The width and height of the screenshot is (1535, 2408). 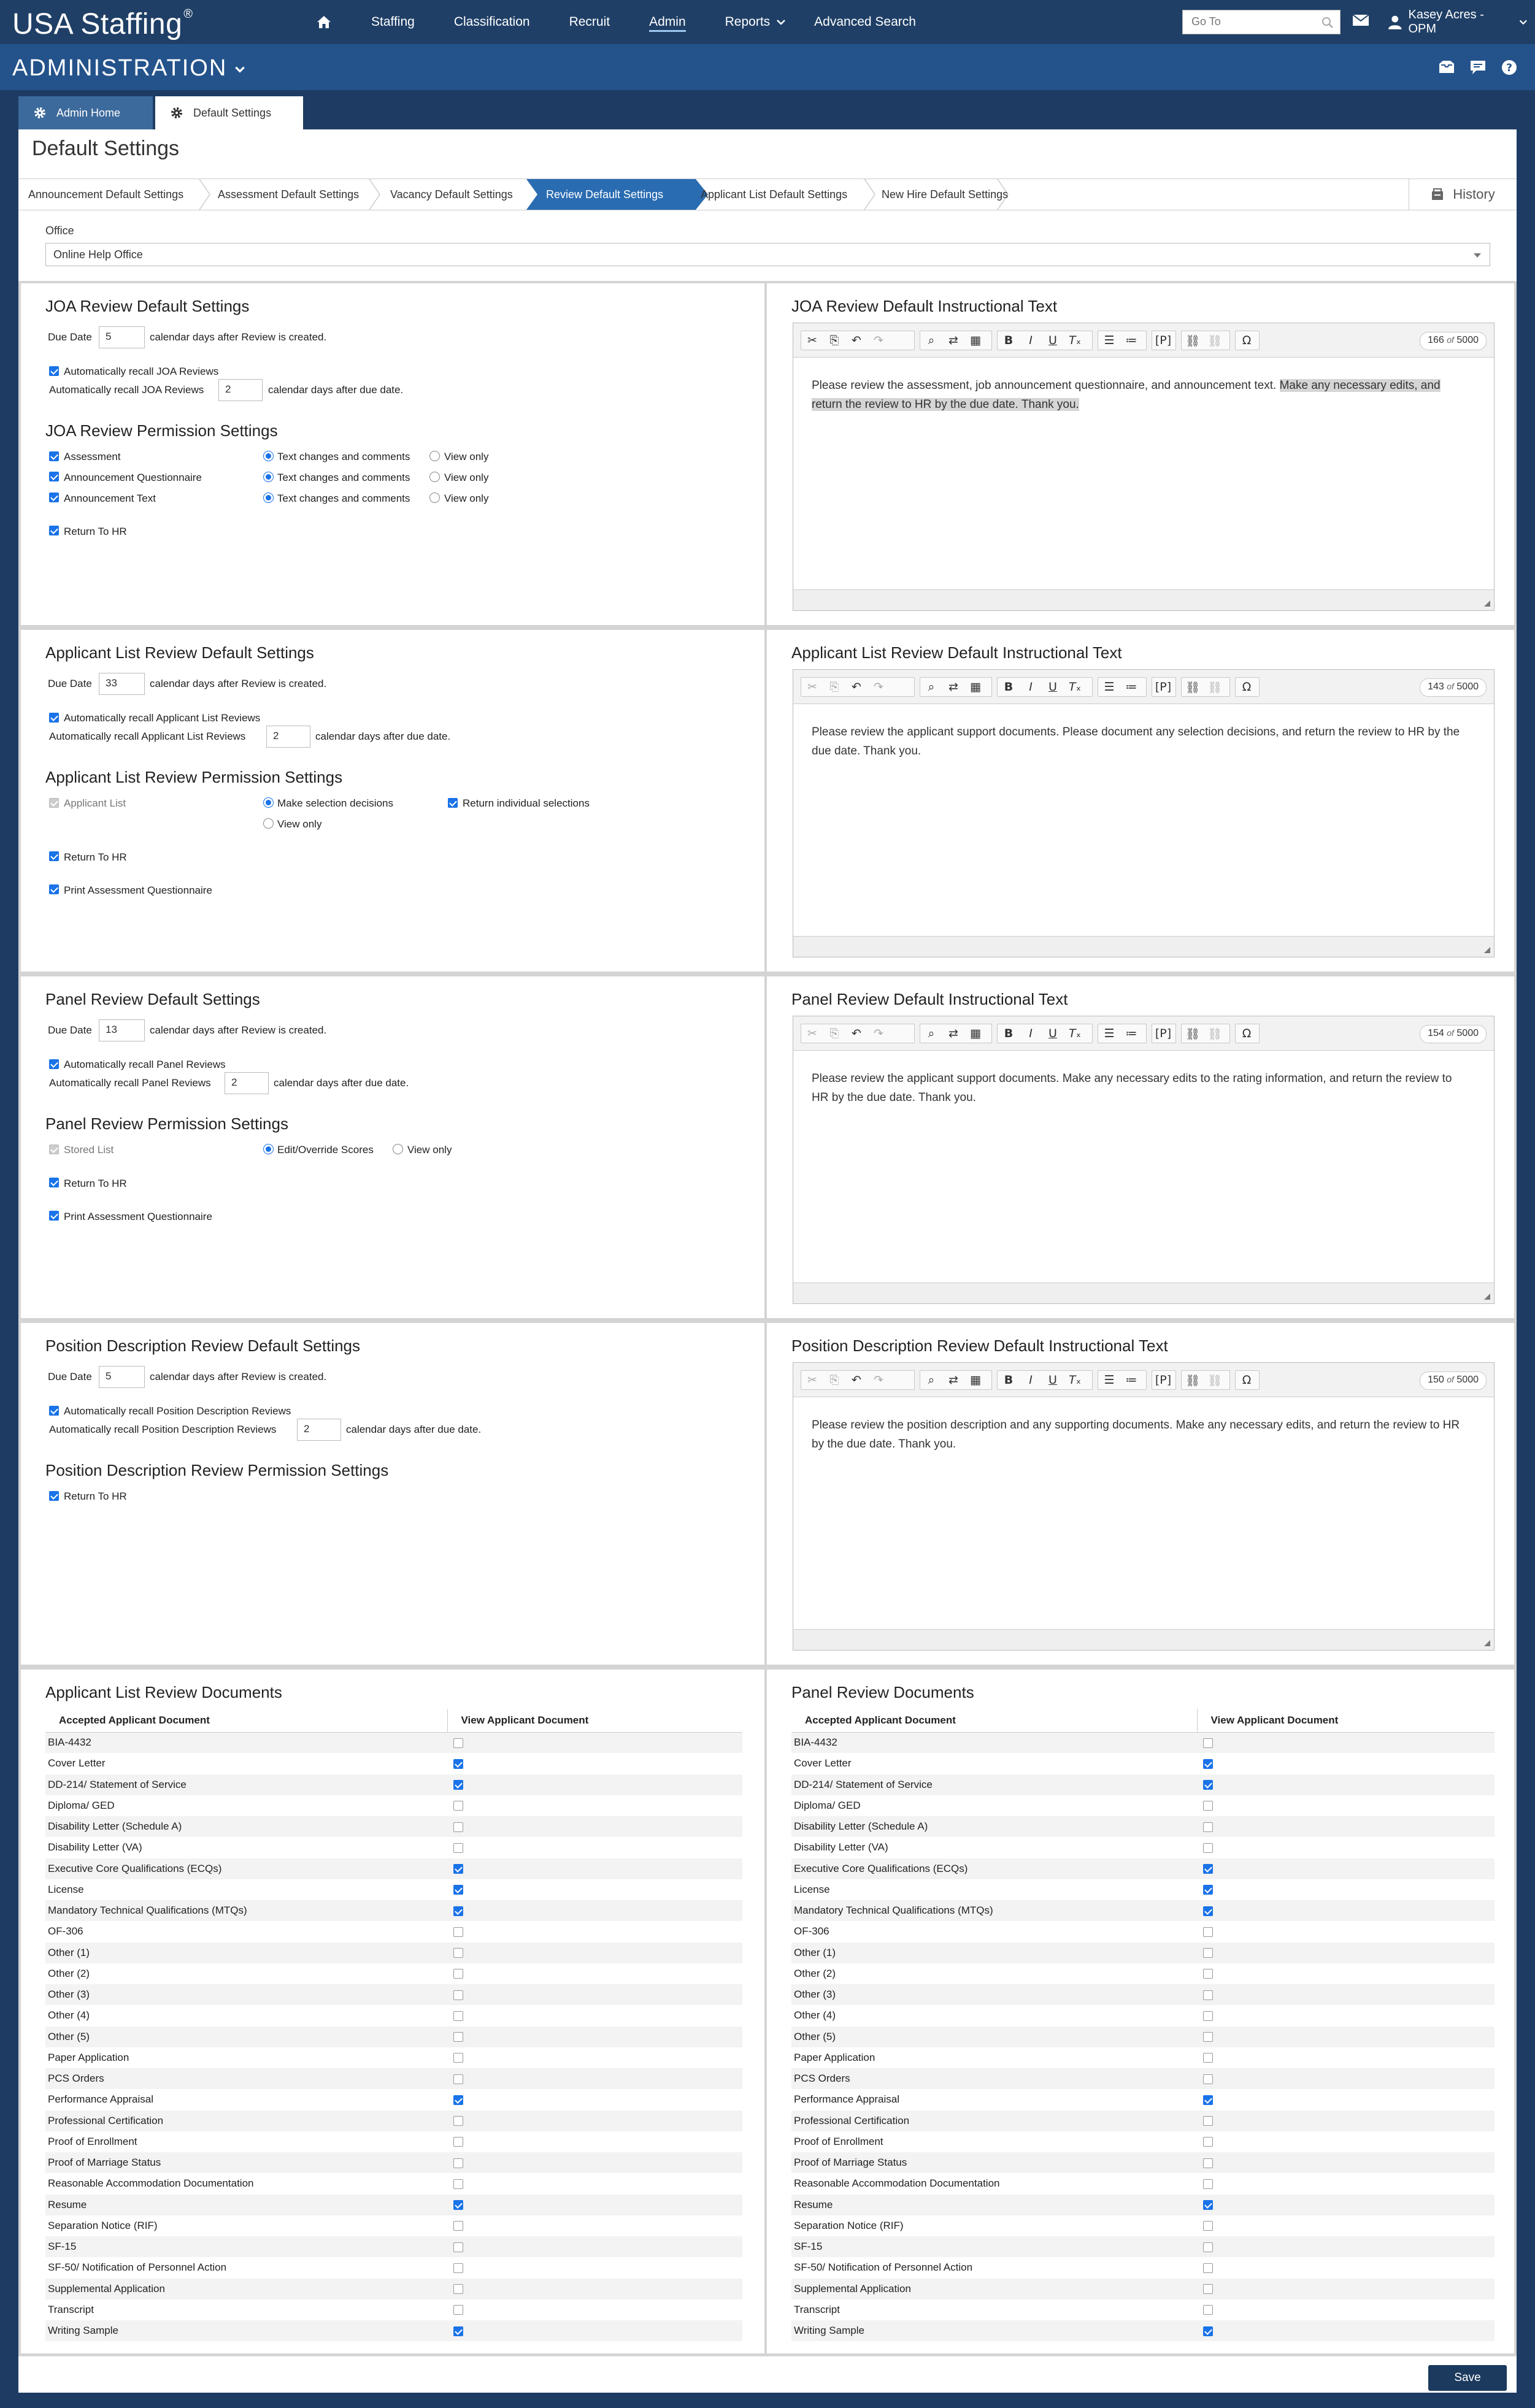 I want to click on joa-auto-recall-checkbox, so click(x=54, y=371).